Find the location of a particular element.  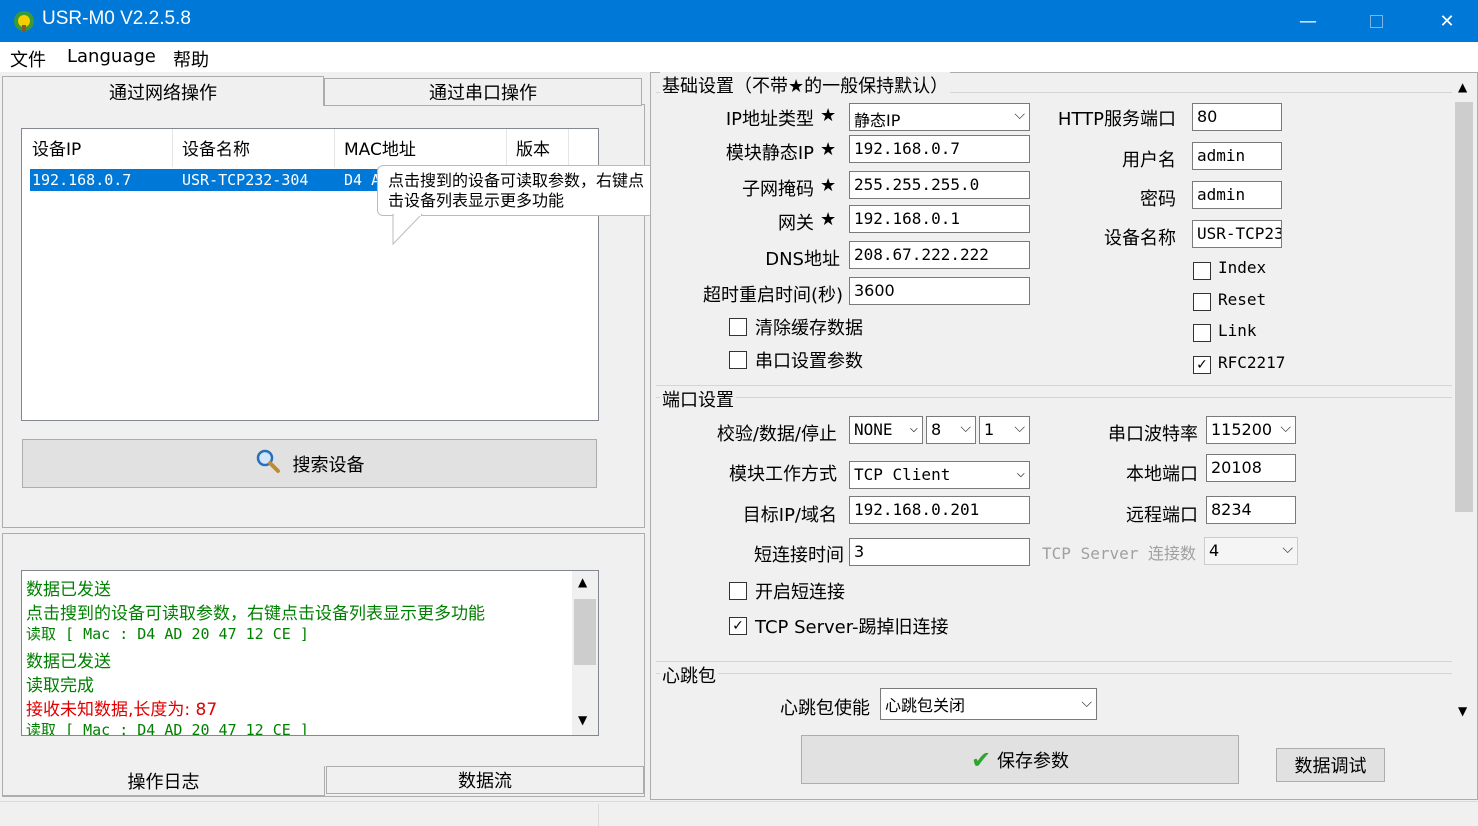

short-time-label: 短连接时间 is located at coordinates (799, 555).